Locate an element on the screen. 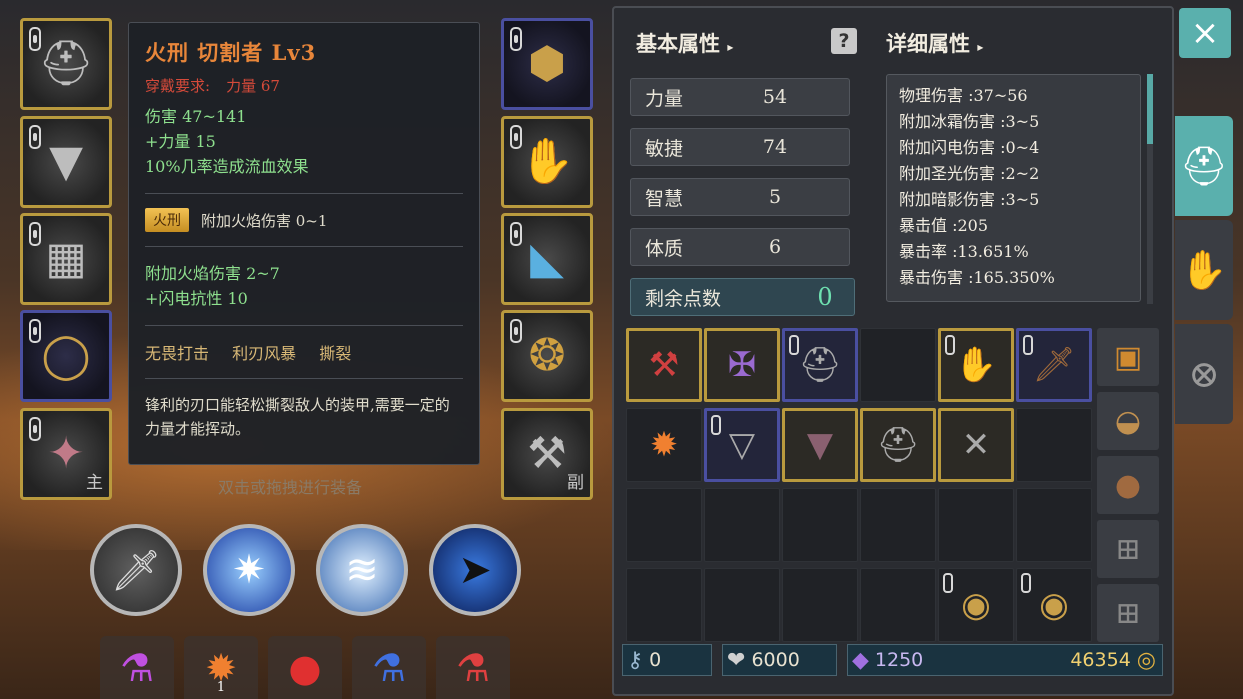 The image size is (1243, 699). gold-coin-icon: ◎ is located at coordinates (1146, 660).